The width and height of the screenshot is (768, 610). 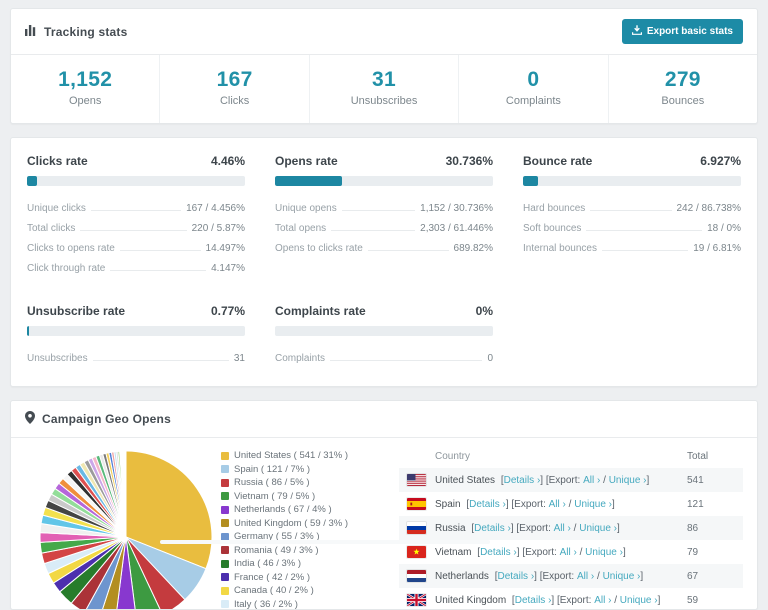 I want to click on stat-row: Click through rate 4.147%, so click(x=136, y=268).